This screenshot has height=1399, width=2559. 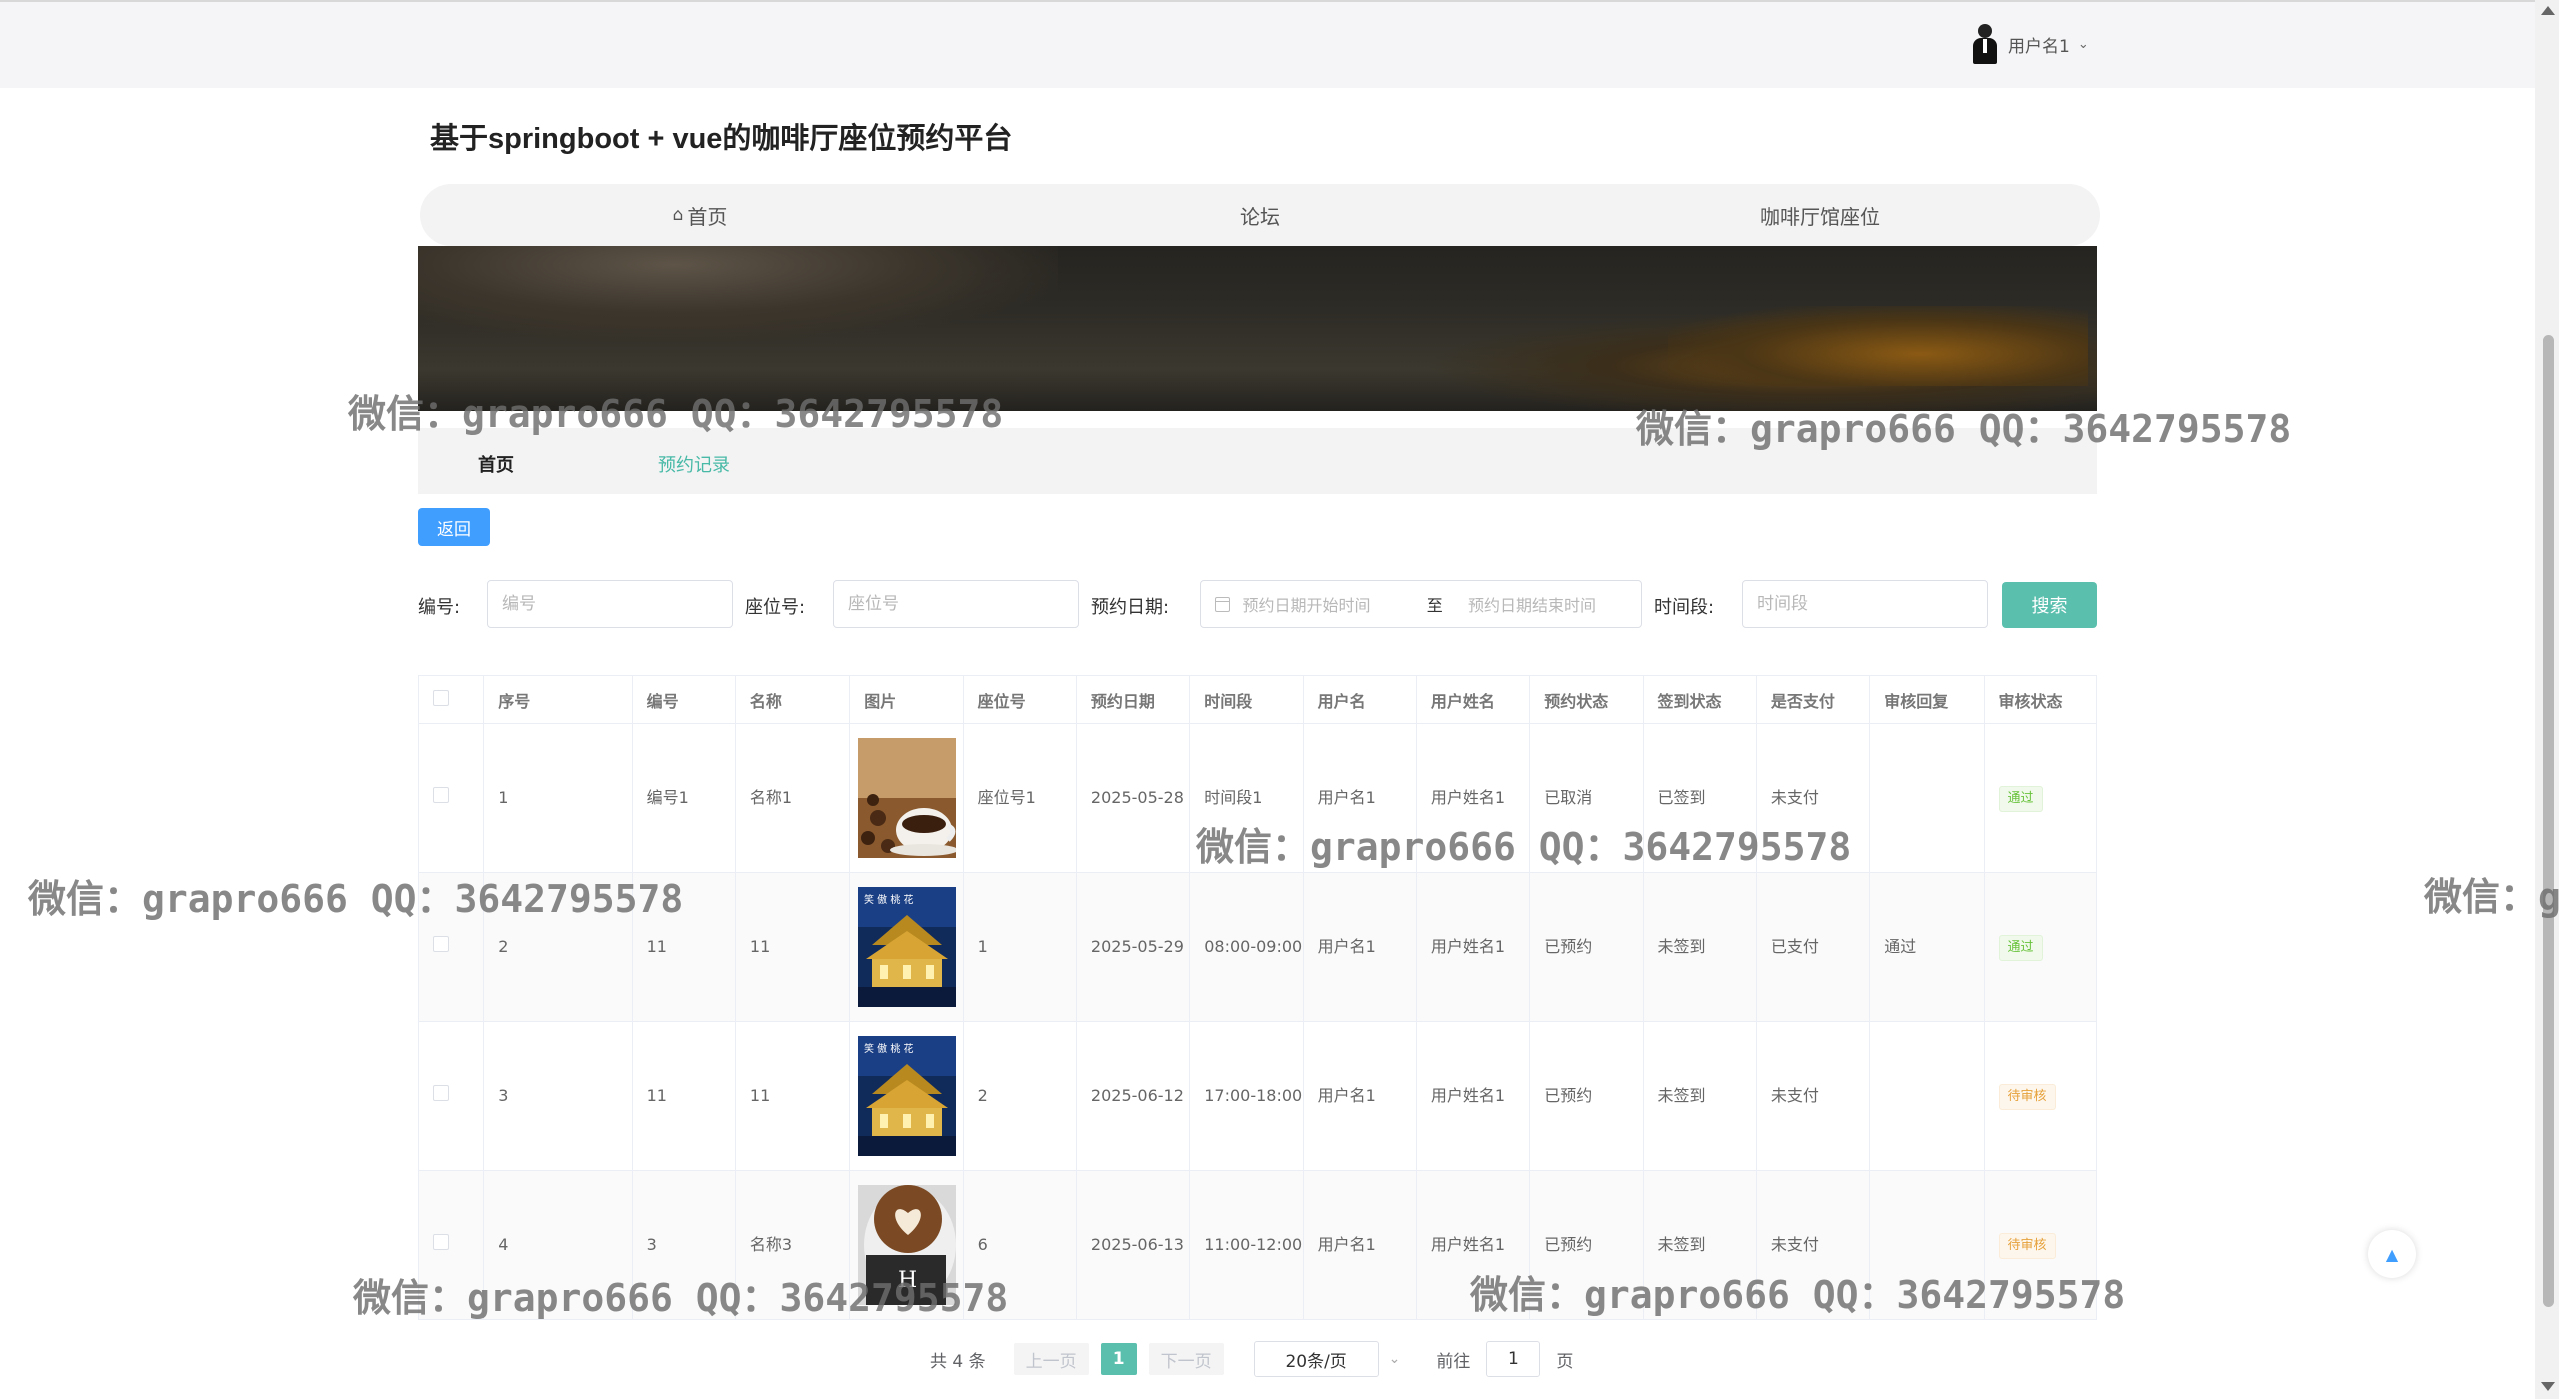 I want to click on site-title: 基于springboot + vue的咖啡厅座位预约平台, so click(x=721, y=139).